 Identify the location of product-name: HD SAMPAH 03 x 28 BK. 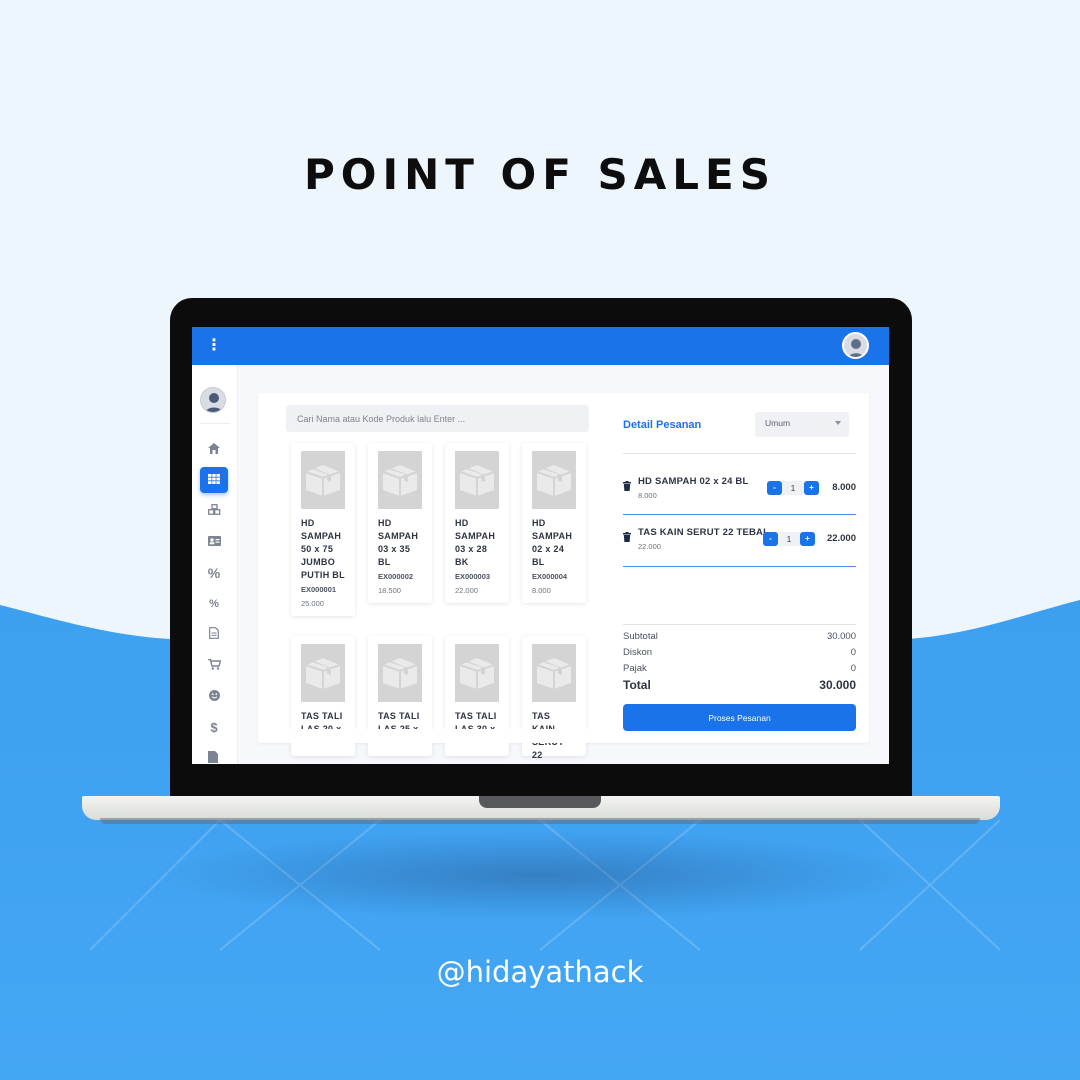
(475, 542).